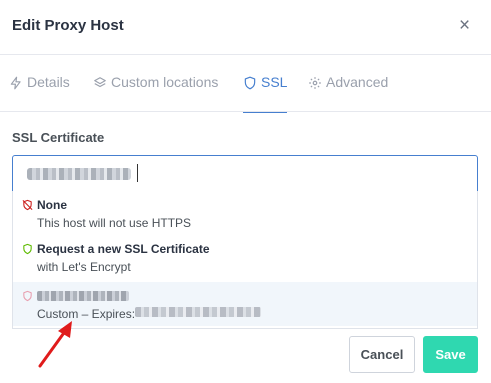 The image size is (491, 383). Describe the element at coordinates (245, 304) in the screenshot. I see `option-custom-certificate: Custom – Expires:` at that location.